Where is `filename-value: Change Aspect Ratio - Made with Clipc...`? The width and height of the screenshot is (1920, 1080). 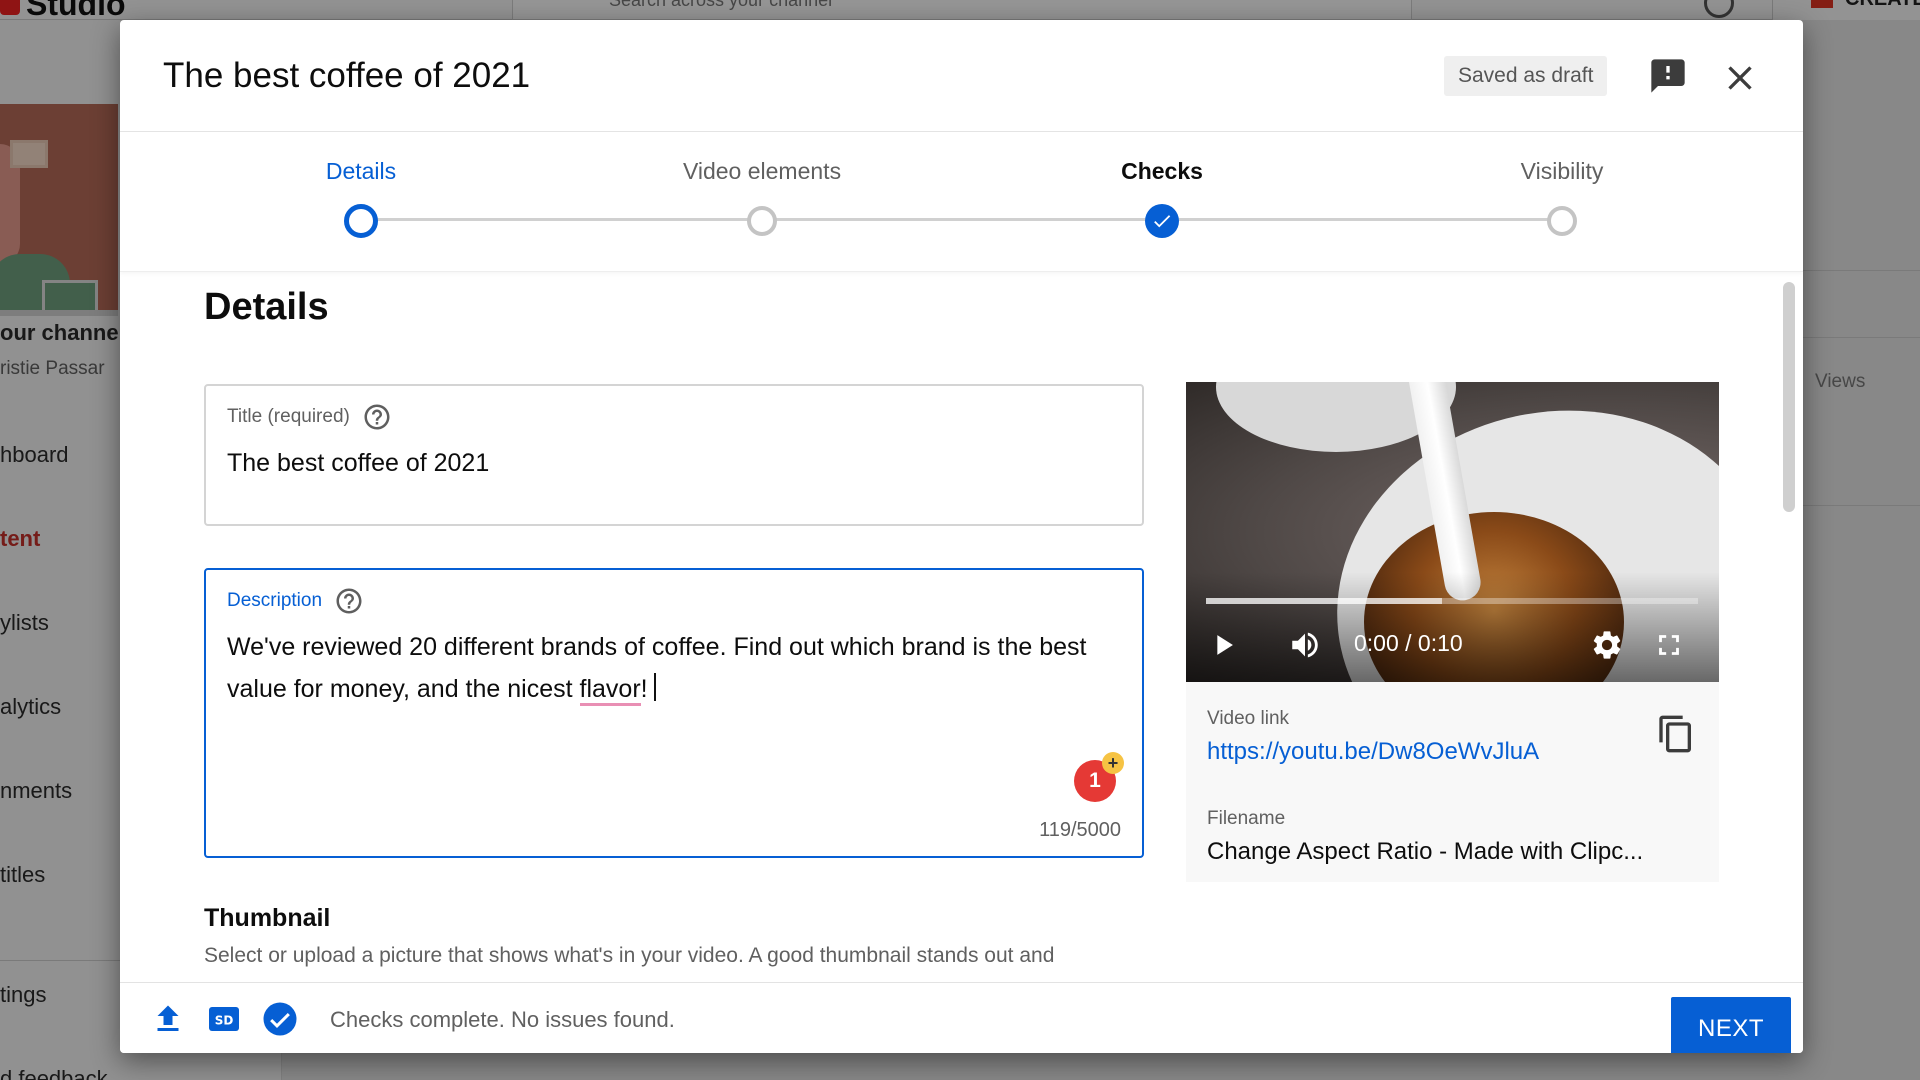 filename-value: Change Aspect Ratio - Made with Clipc... is located at coordinates (1425, 851).